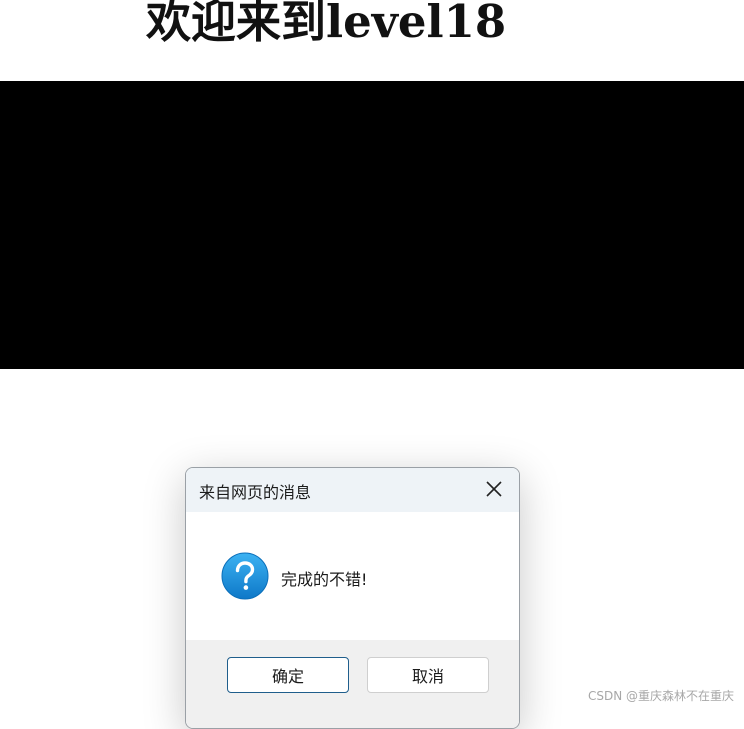  Describe the element at coordinates (324, 579) in the screenshot. I see `dialog-message: 完成的不错!` at that location.